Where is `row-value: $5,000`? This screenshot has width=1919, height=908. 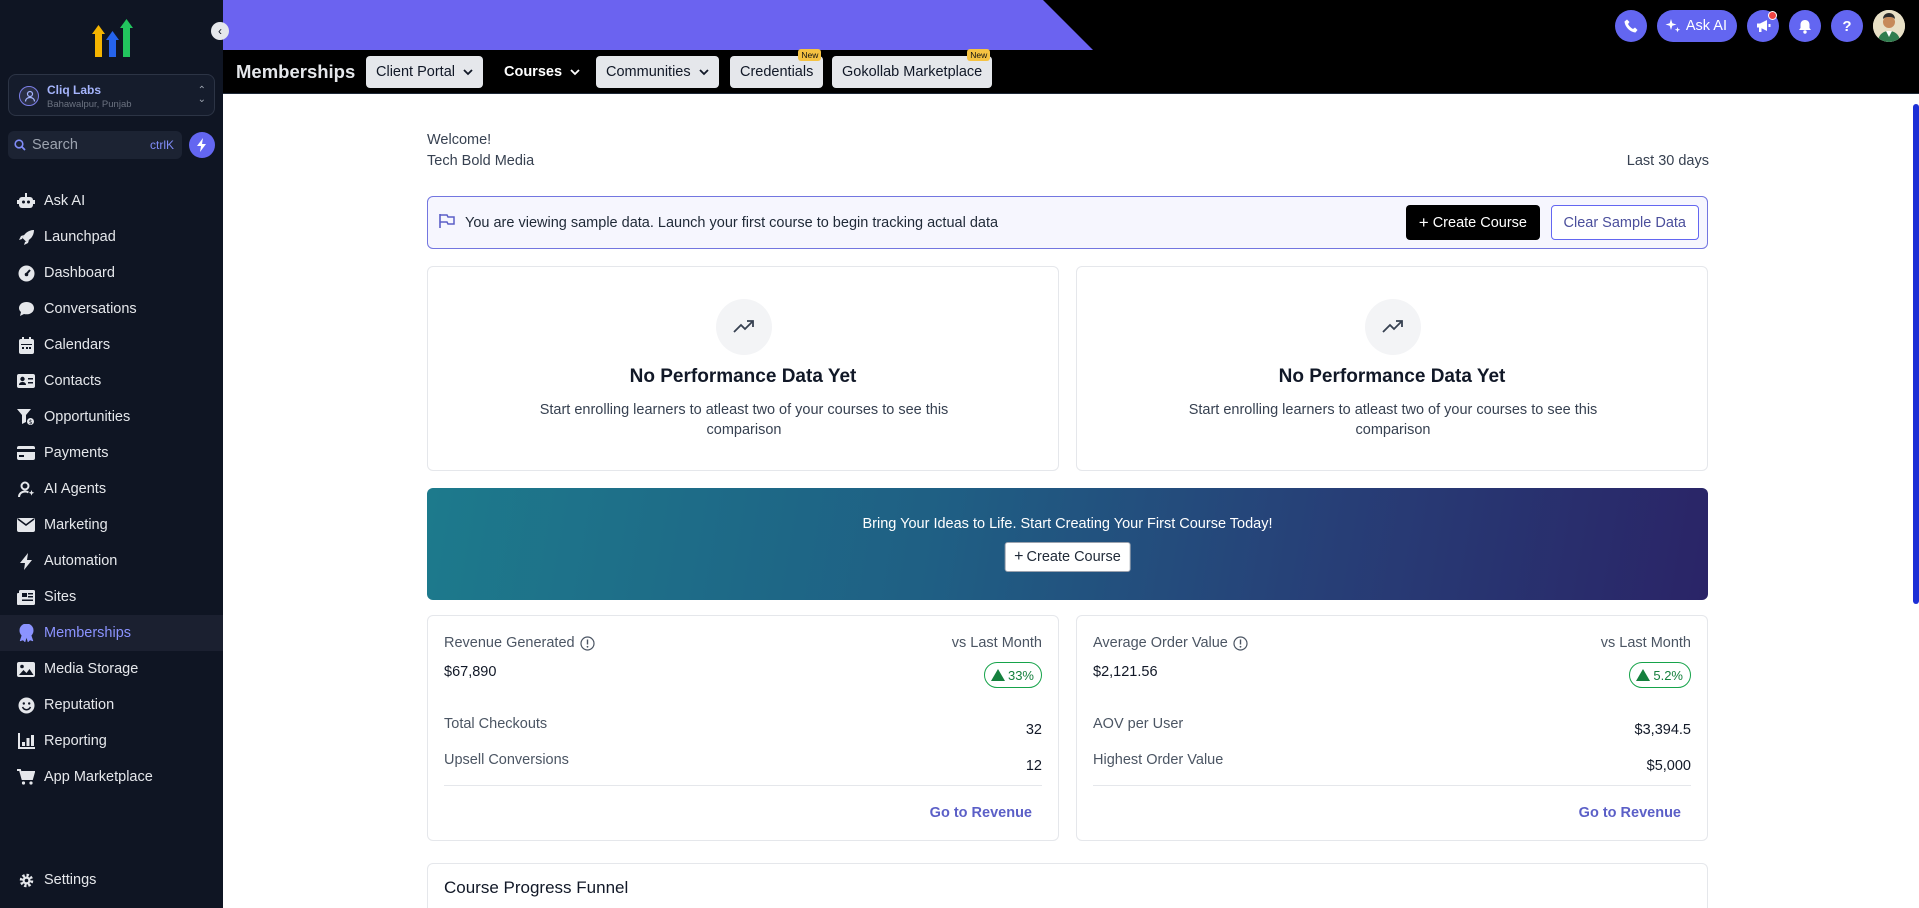 row-value: $5,000 is located at coordinates (1668, 766).